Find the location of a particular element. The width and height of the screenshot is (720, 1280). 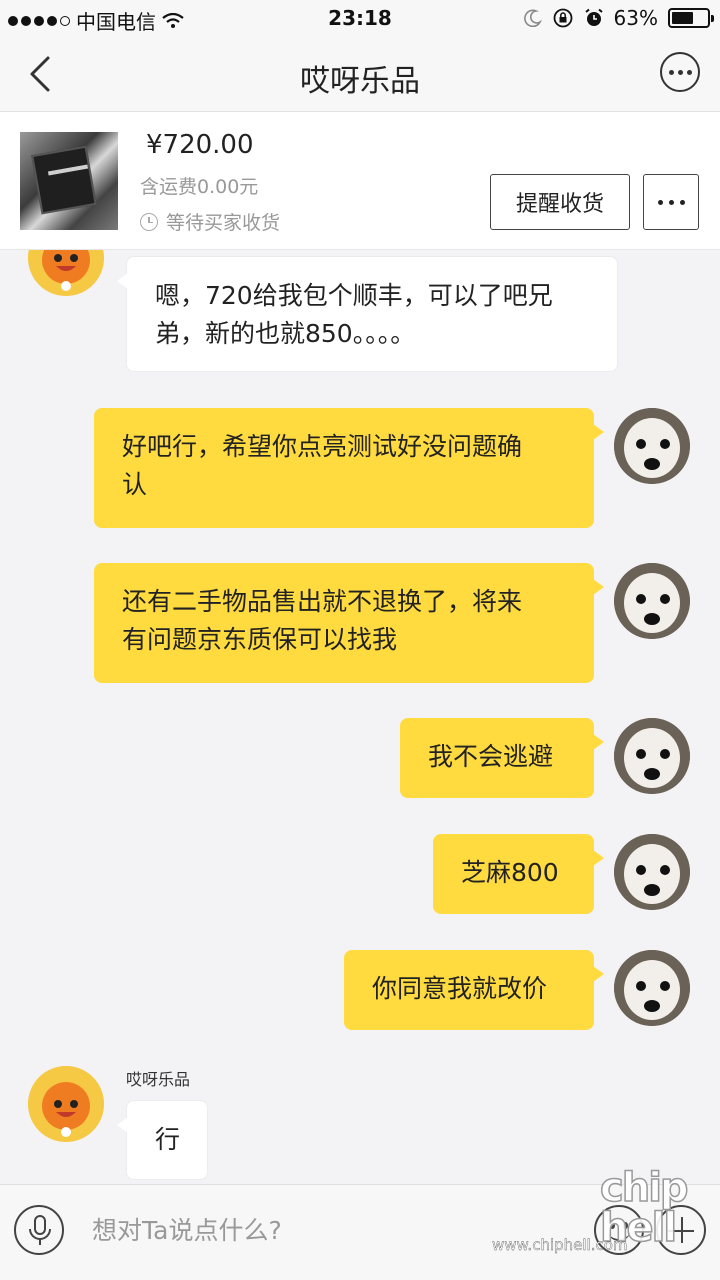

clock-icon is located at coordinates (149, 221).